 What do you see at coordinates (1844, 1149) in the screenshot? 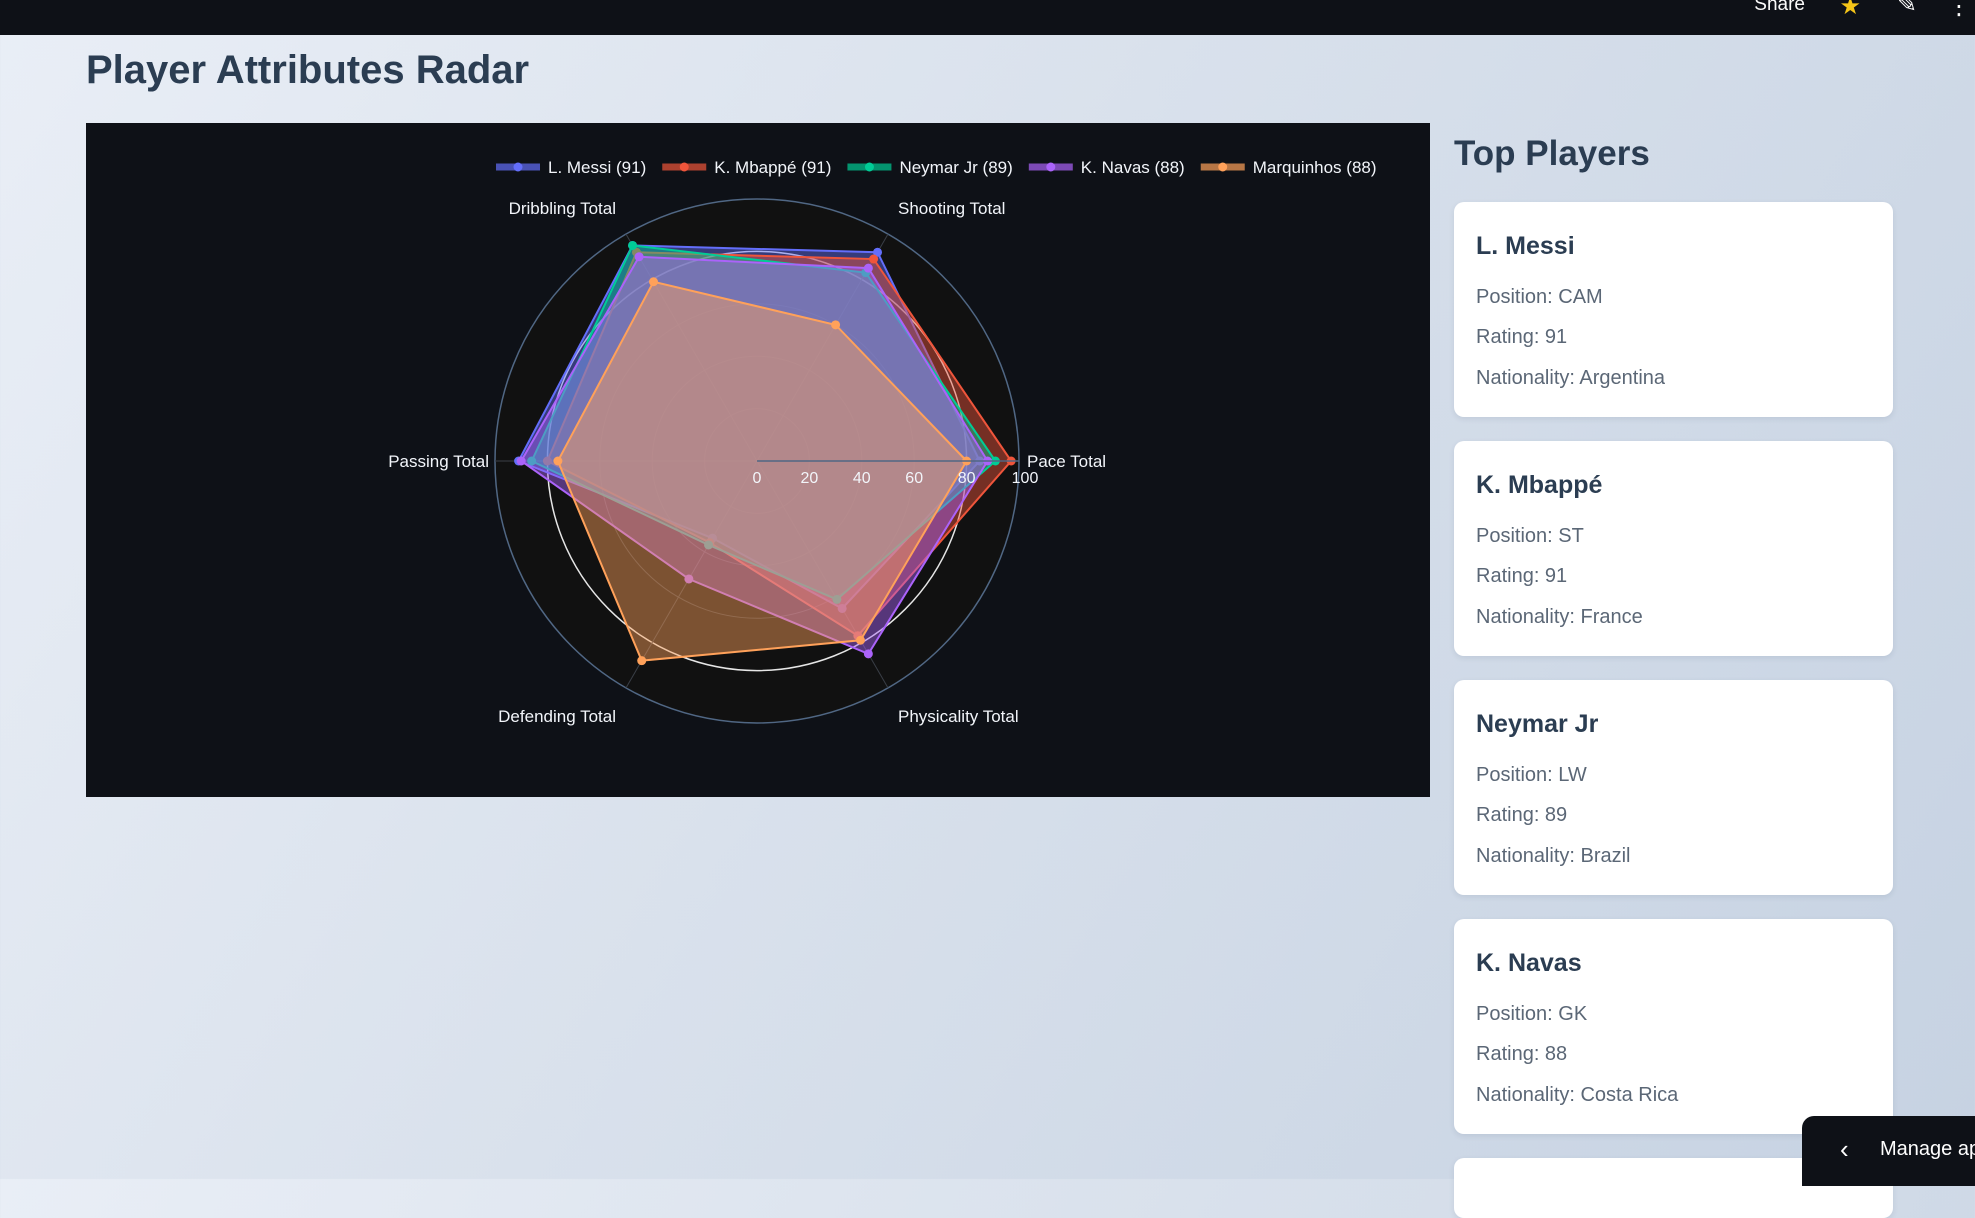
I see `chevron-left-icon: ‹` at bounding box center [1844, 1149].